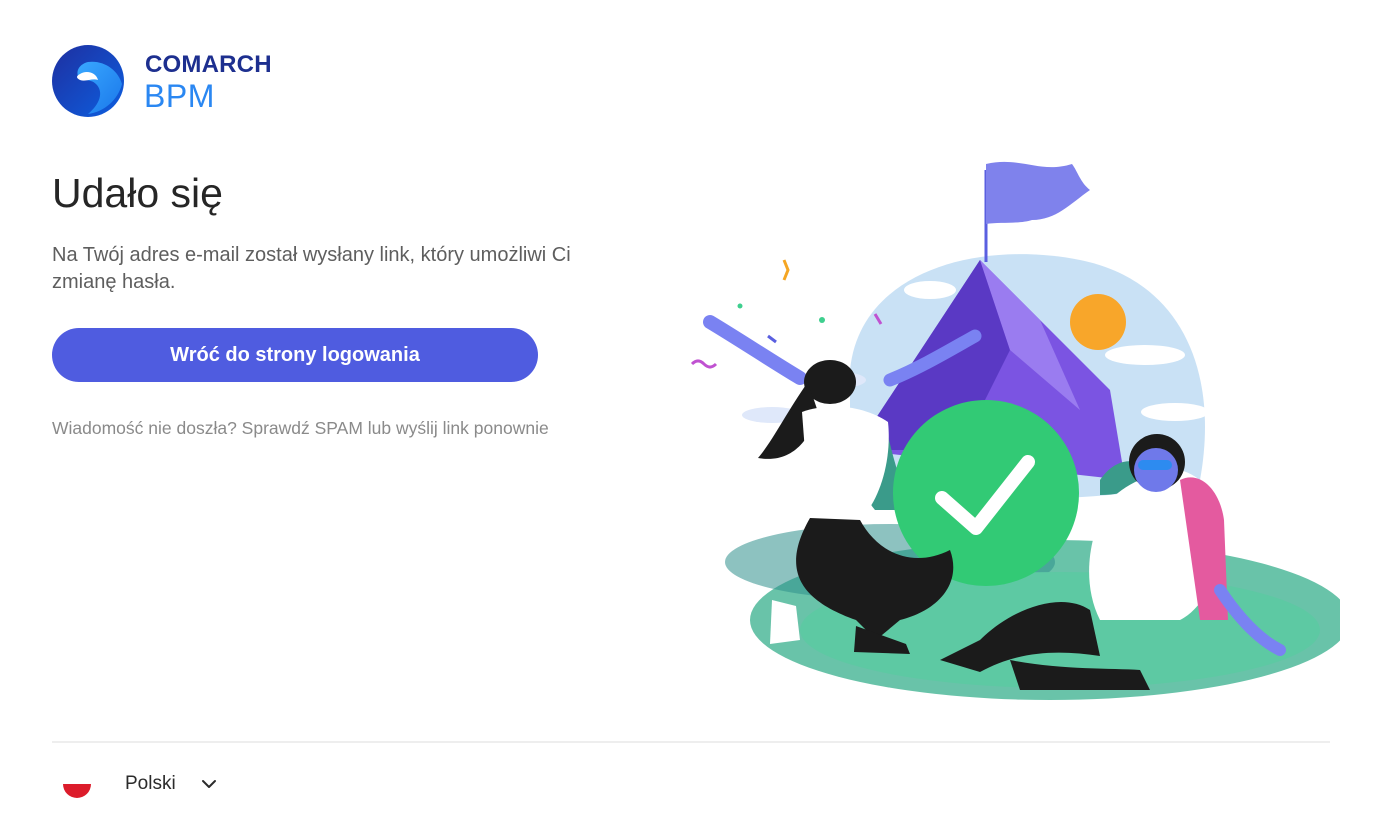 The image size is (1388, 820). I want to click on brand-product: BPM, so click(179, 96).